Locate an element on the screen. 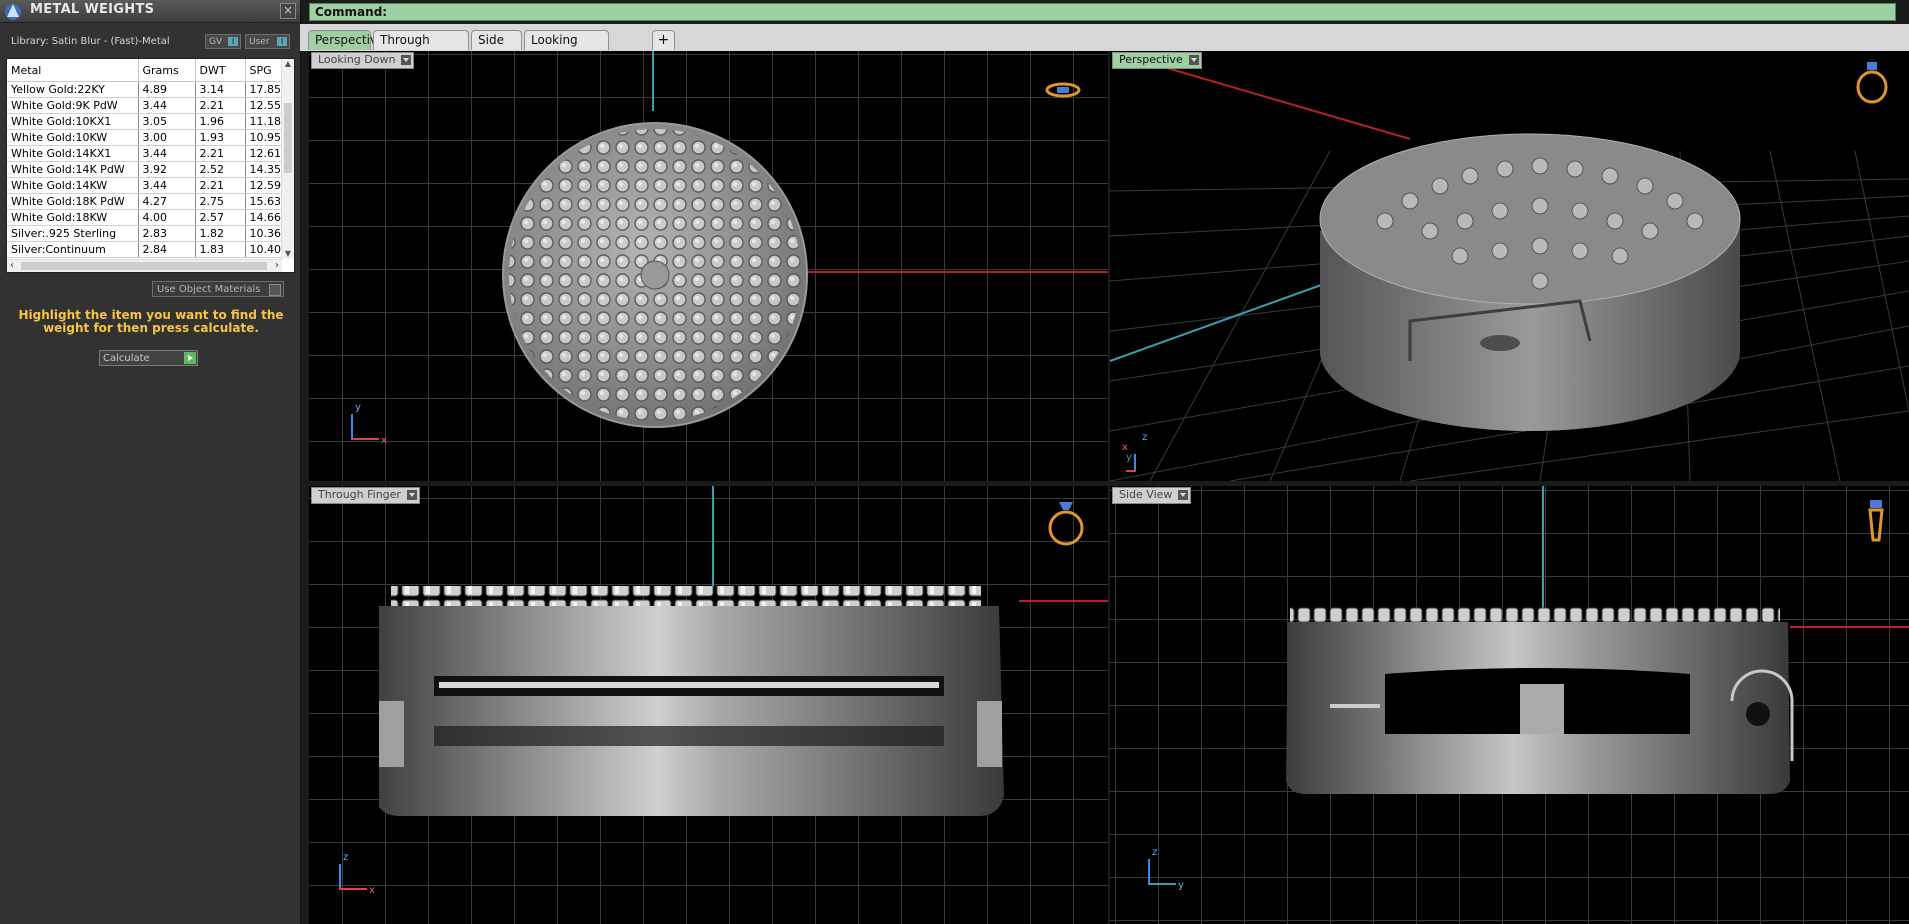 Image resolution: width=1909 pixels, height=924 pixels. tab-perspective: Perspective is located at coordinates (346, 40).